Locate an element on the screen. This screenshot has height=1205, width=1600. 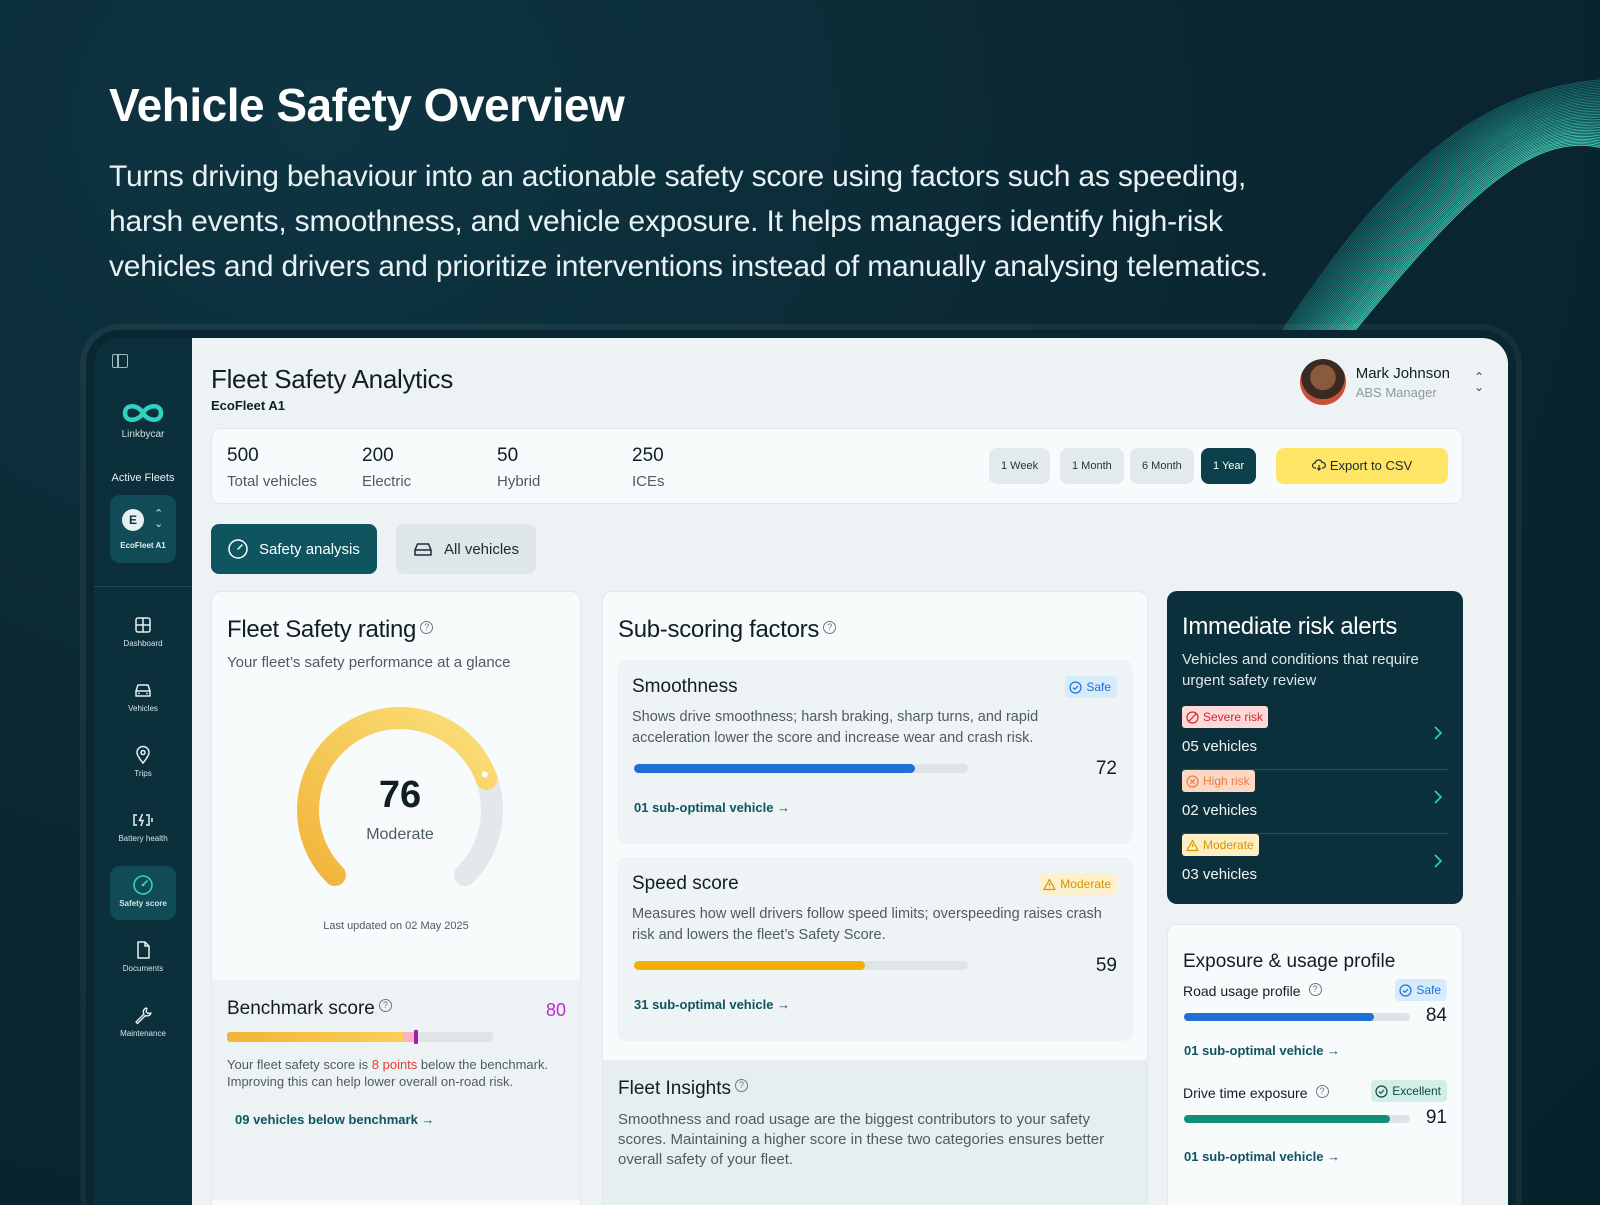
sidebar-item-label: Vehicles is located at coordinates (143, 708).